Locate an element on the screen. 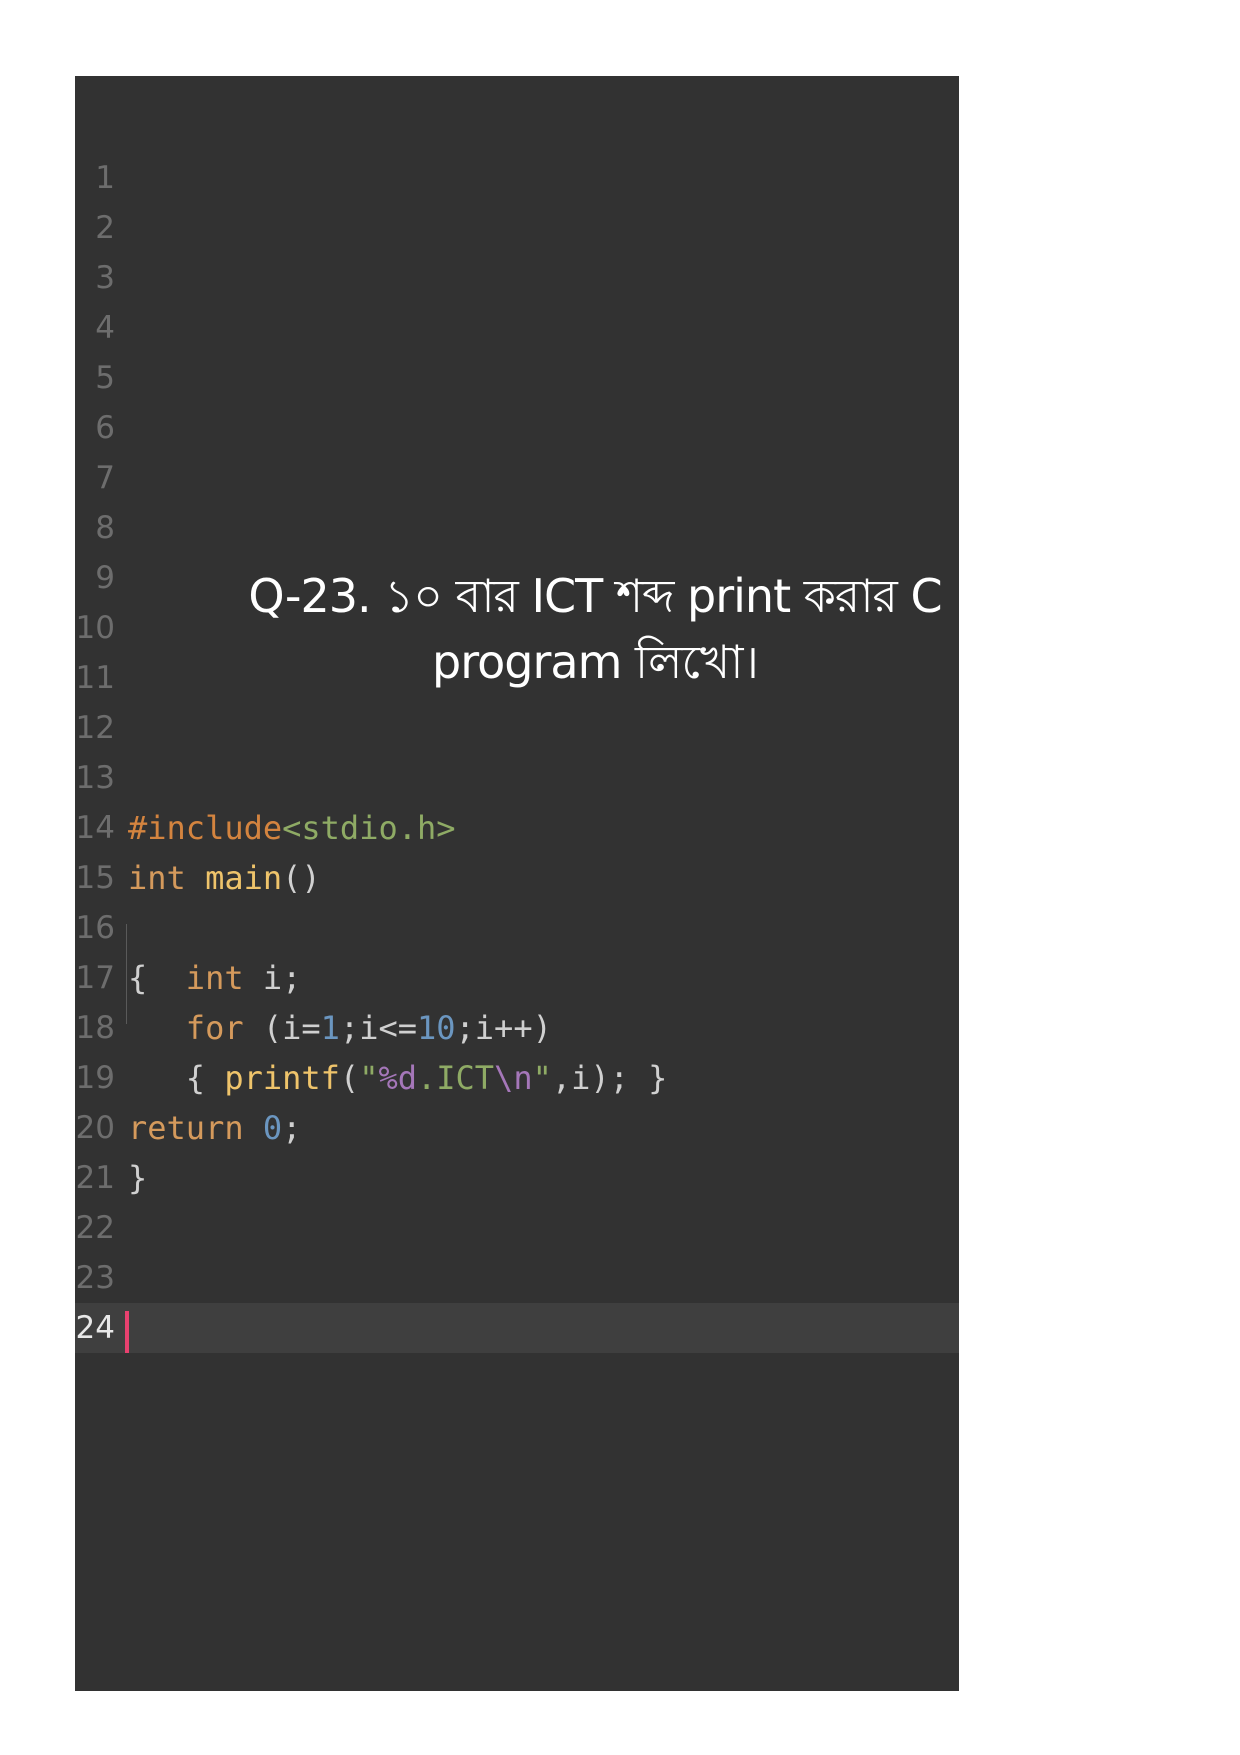 This screenshot has height=1755, width=1240. line-number: 1 is located at coordinates (105, 178).